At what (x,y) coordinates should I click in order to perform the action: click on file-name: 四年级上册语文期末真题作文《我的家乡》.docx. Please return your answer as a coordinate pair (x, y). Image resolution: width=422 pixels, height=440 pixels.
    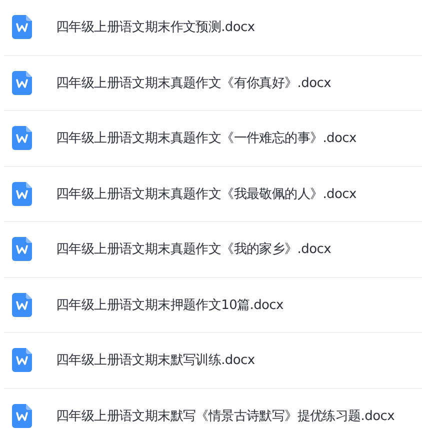
    Looking at the image, I should click on (193, 249).